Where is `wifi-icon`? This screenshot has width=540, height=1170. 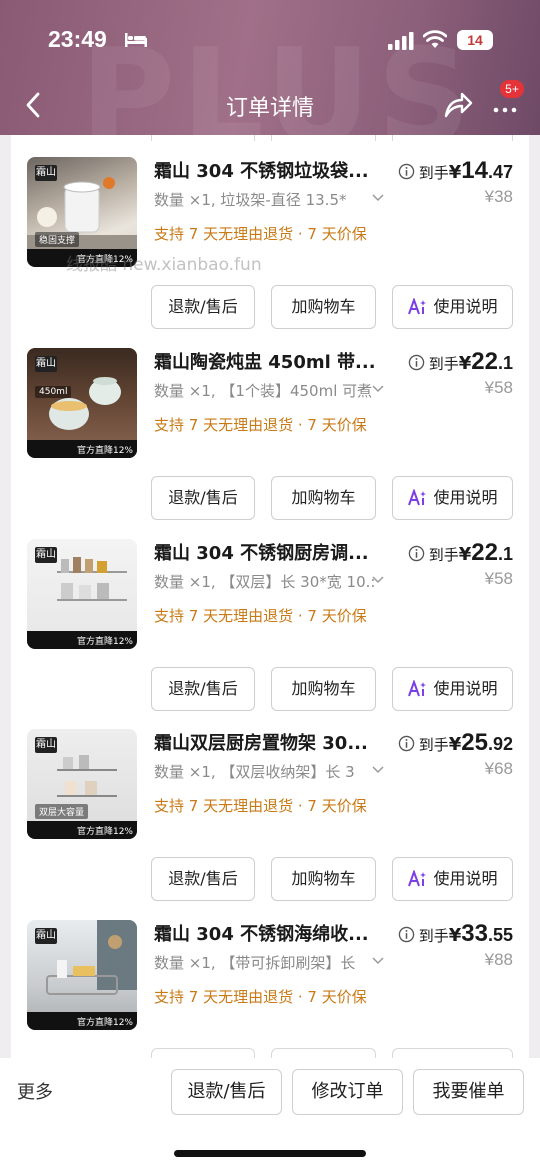
wifi-icon is located at coordinates (435, 39).